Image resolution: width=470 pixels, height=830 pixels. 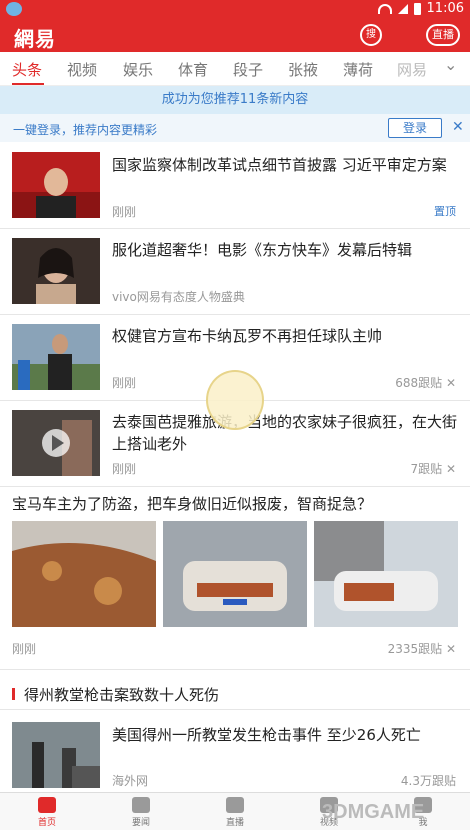 What do you see at coordinates (443, 35) in the screenshot?
I see `live-button: 直播` at bounding box center [443, 35].